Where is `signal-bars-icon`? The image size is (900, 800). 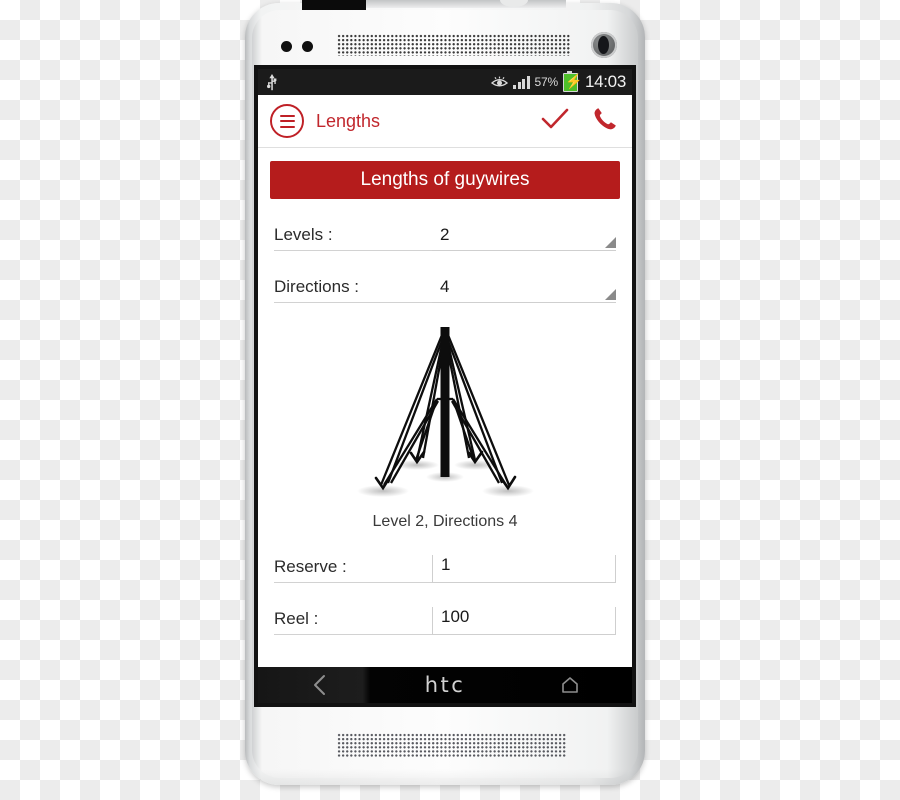
signal-bars-icon is located at coordinates (521, 82).